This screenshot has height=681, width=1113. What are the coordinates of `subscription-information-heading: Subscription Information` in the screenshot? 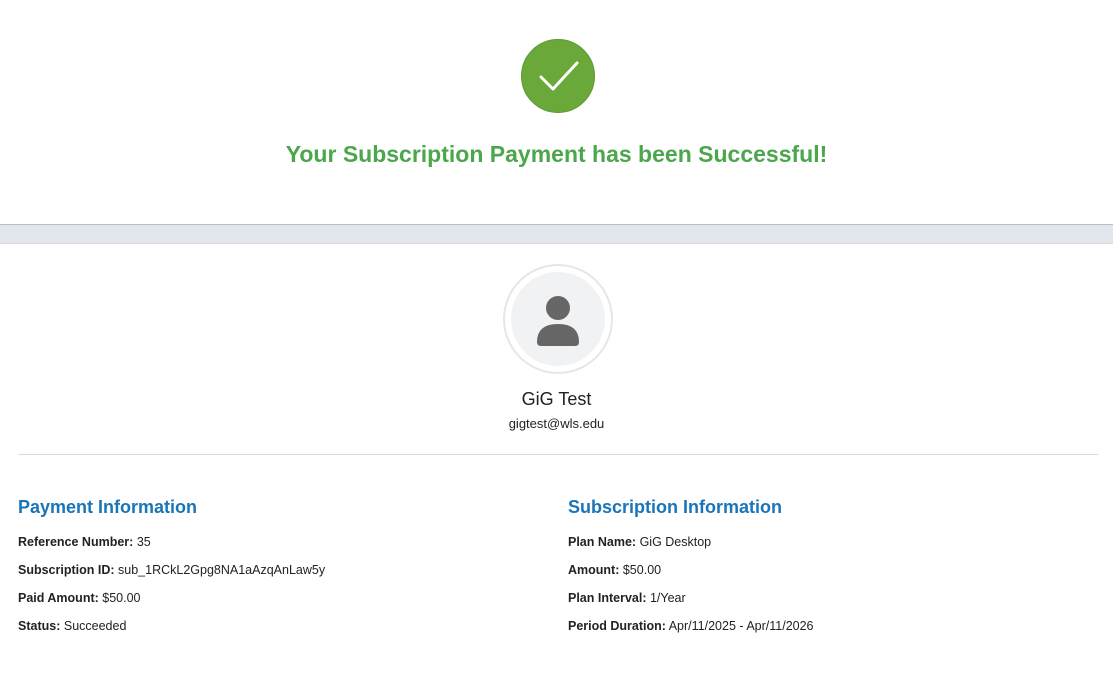 It's located at (675, 507).